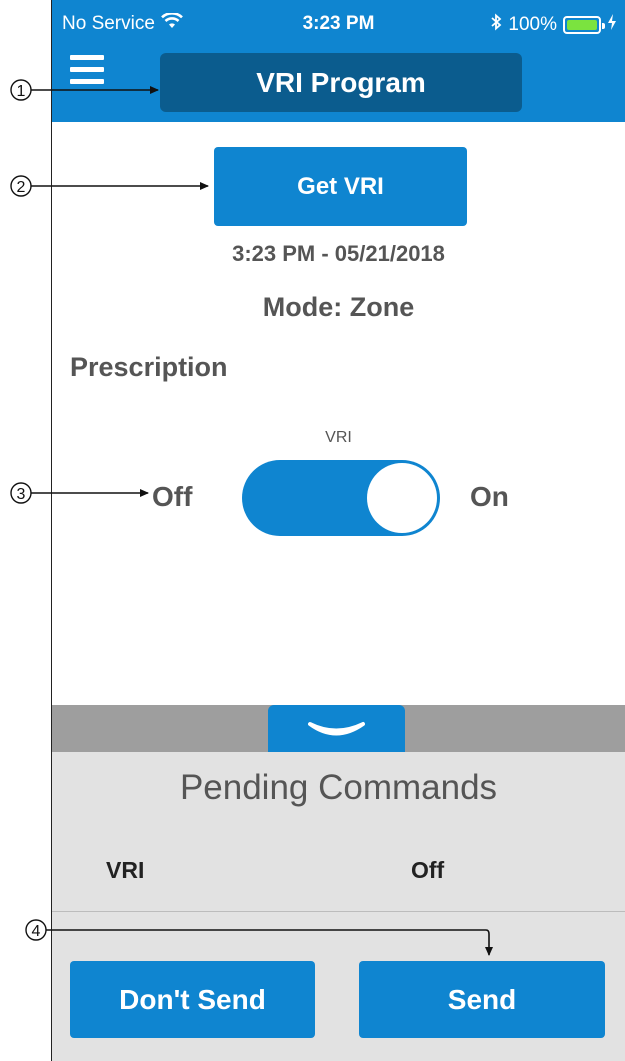 This screenshot has width=625, height=1061. Describe the element at coordinates (338, 22) in the screenshot. I see `status-bar: No Service 3:23 PM 100%` at that location.